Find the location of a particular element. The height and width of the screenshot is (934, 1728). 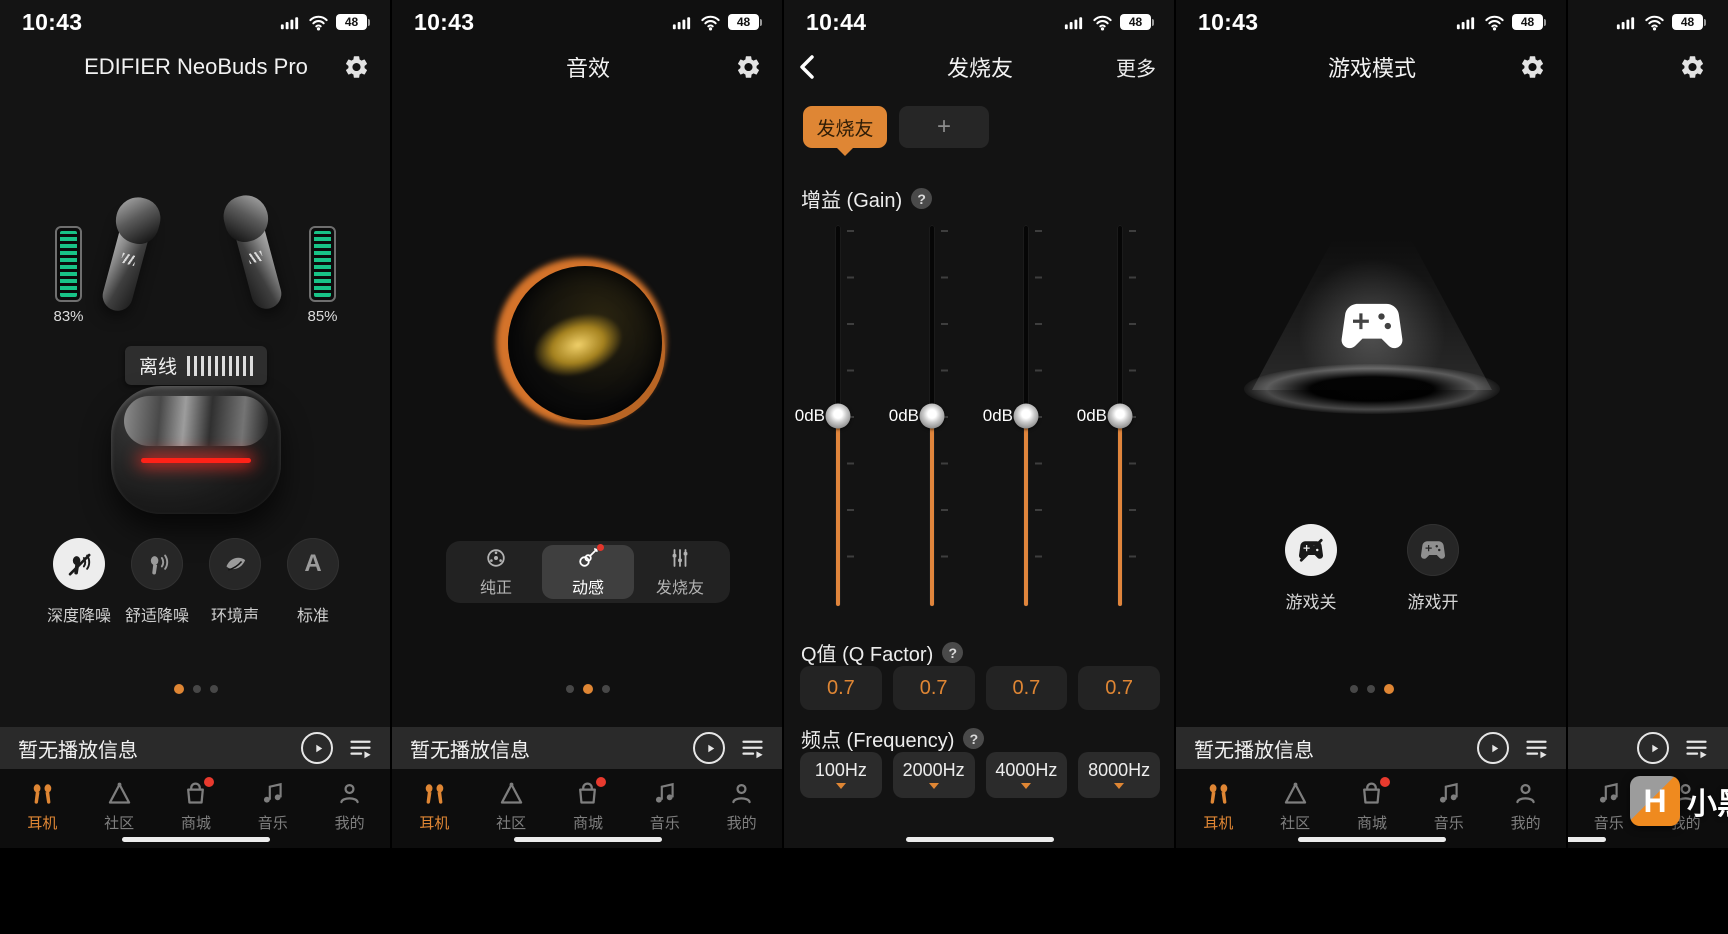

store-bag-icon is located at coordinates (198, 792).